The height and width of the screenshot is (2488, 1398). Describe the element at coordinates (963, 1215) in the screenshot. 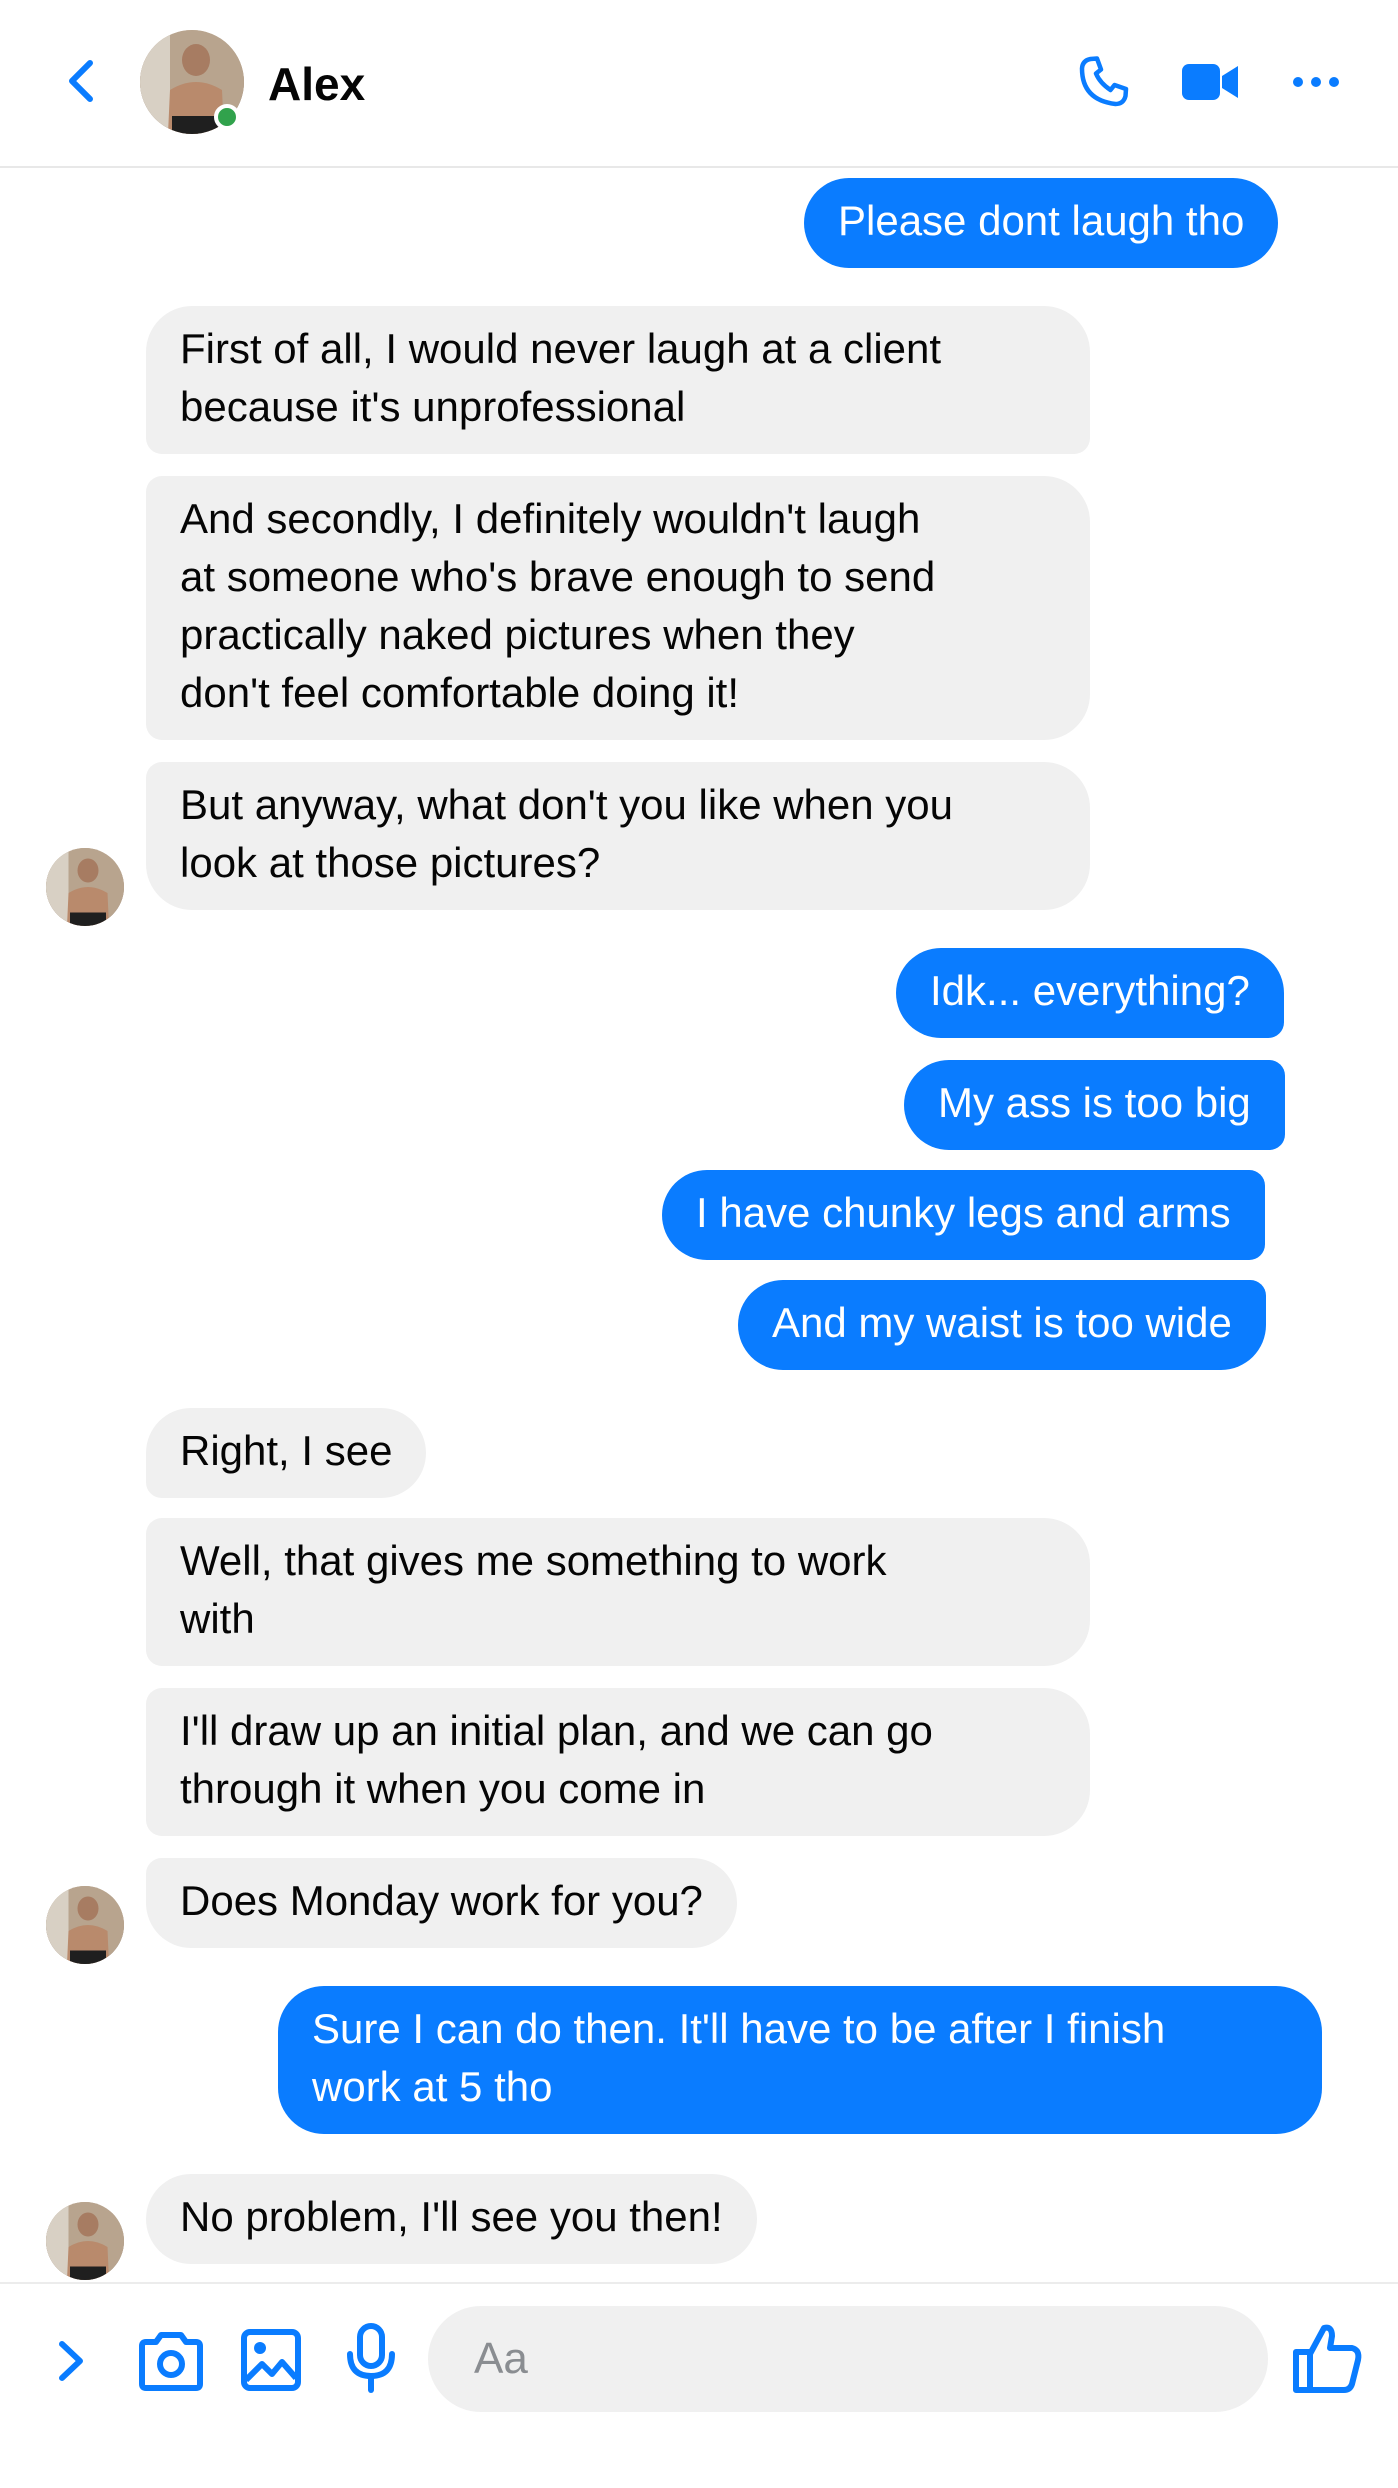

I see `message-bubble-outgoing: I have chunky legs and arms` at that location.